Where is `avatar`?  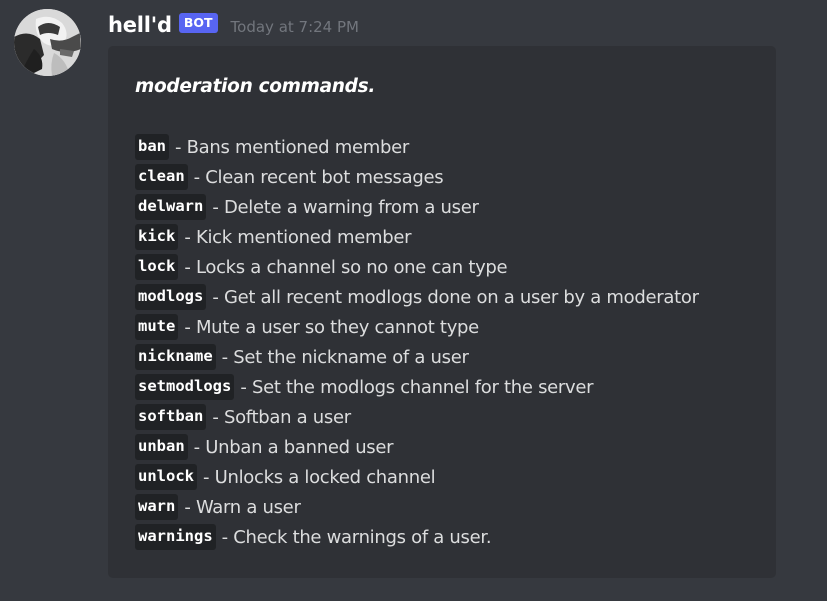
avatar is located at coordinates (47, 42).